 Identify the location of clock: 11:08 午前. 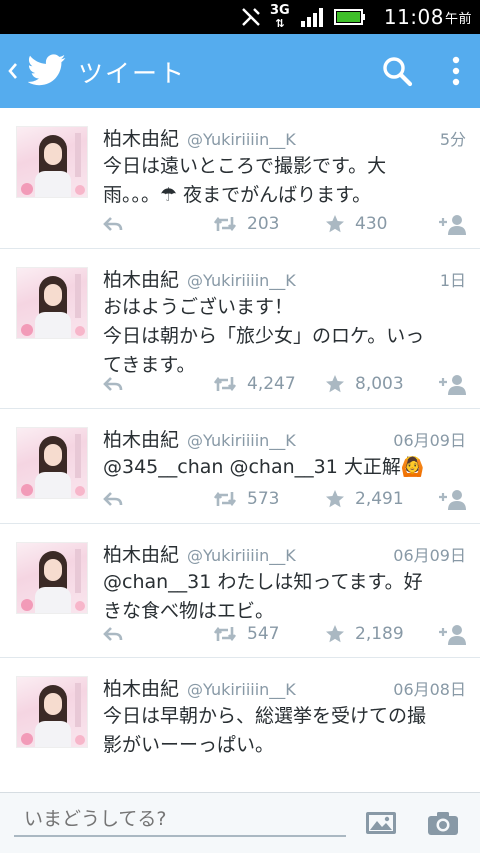
(428, 17).